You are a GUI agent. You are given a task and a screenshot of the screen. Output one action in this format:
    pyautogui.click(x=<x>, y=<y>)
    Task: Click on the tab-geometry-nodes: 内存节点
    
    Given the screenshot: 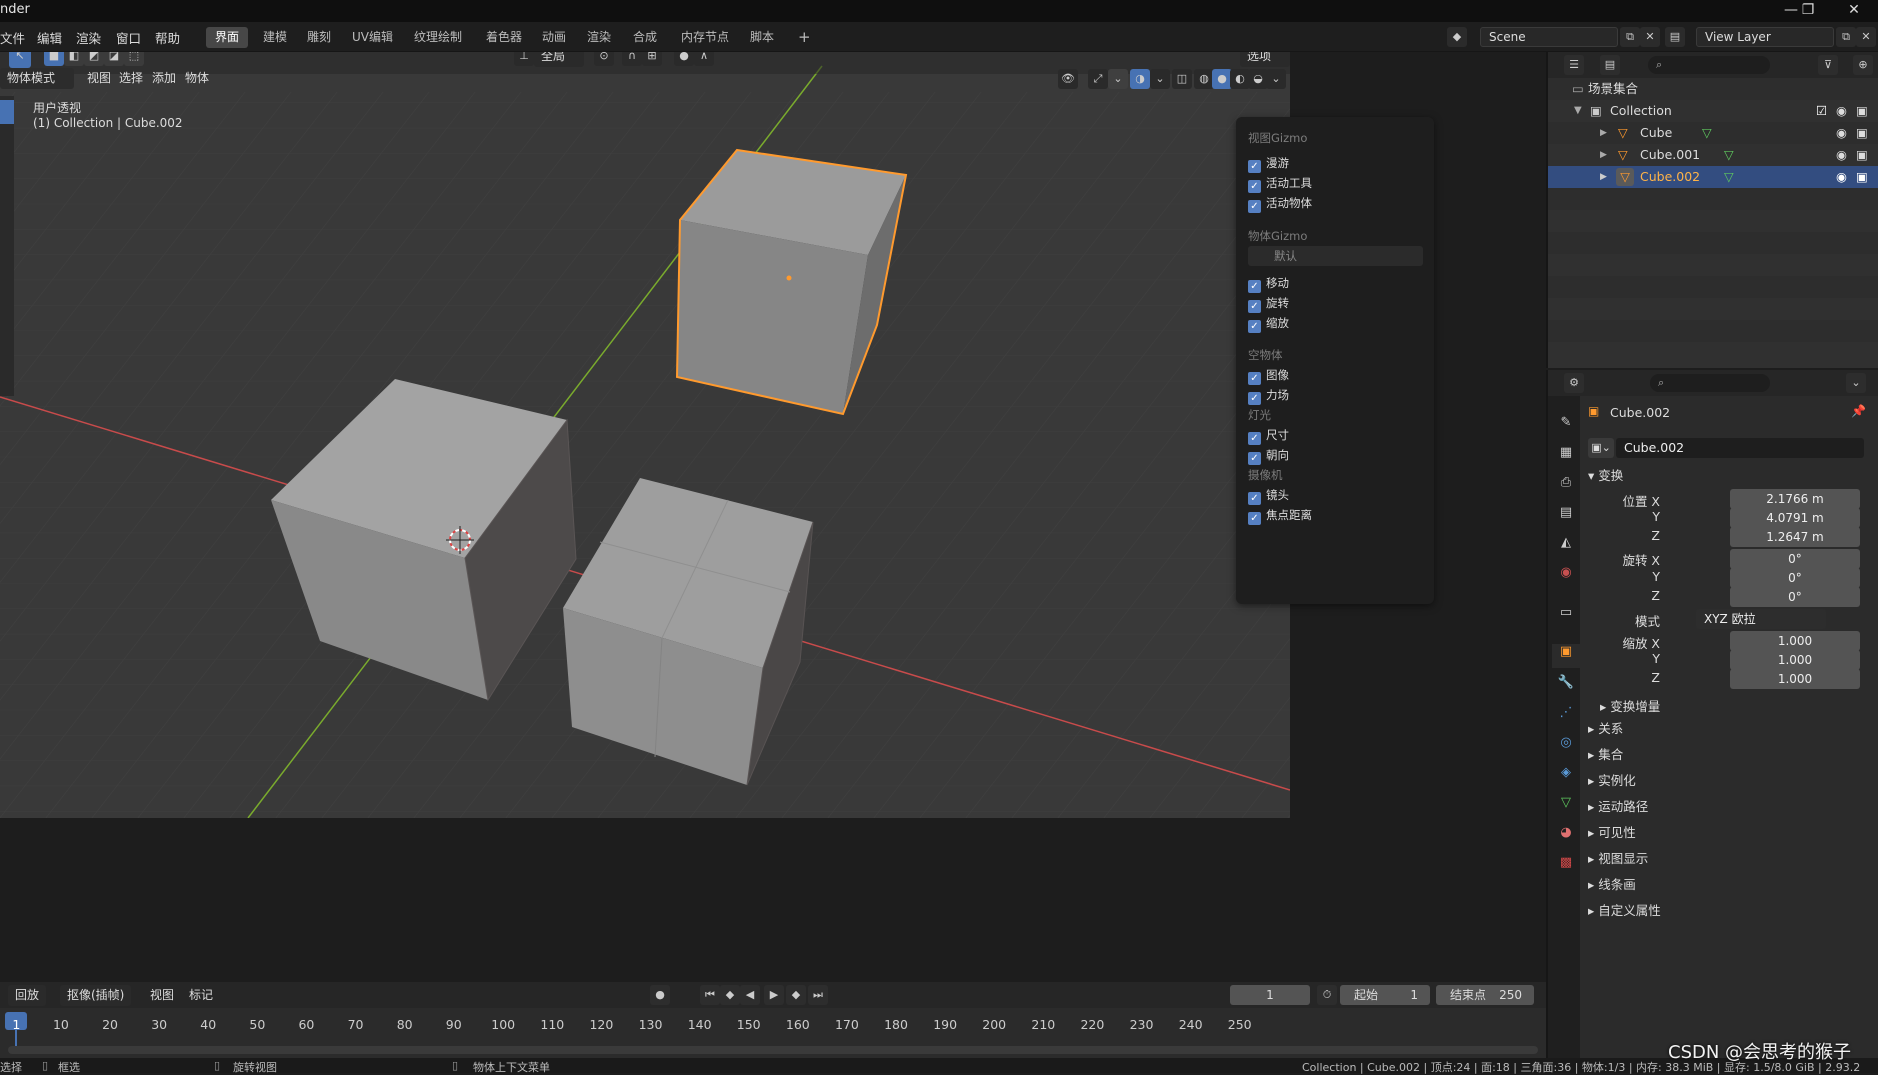 What is the action you would take?
    pyautogui.click(x=705, y=37)
    